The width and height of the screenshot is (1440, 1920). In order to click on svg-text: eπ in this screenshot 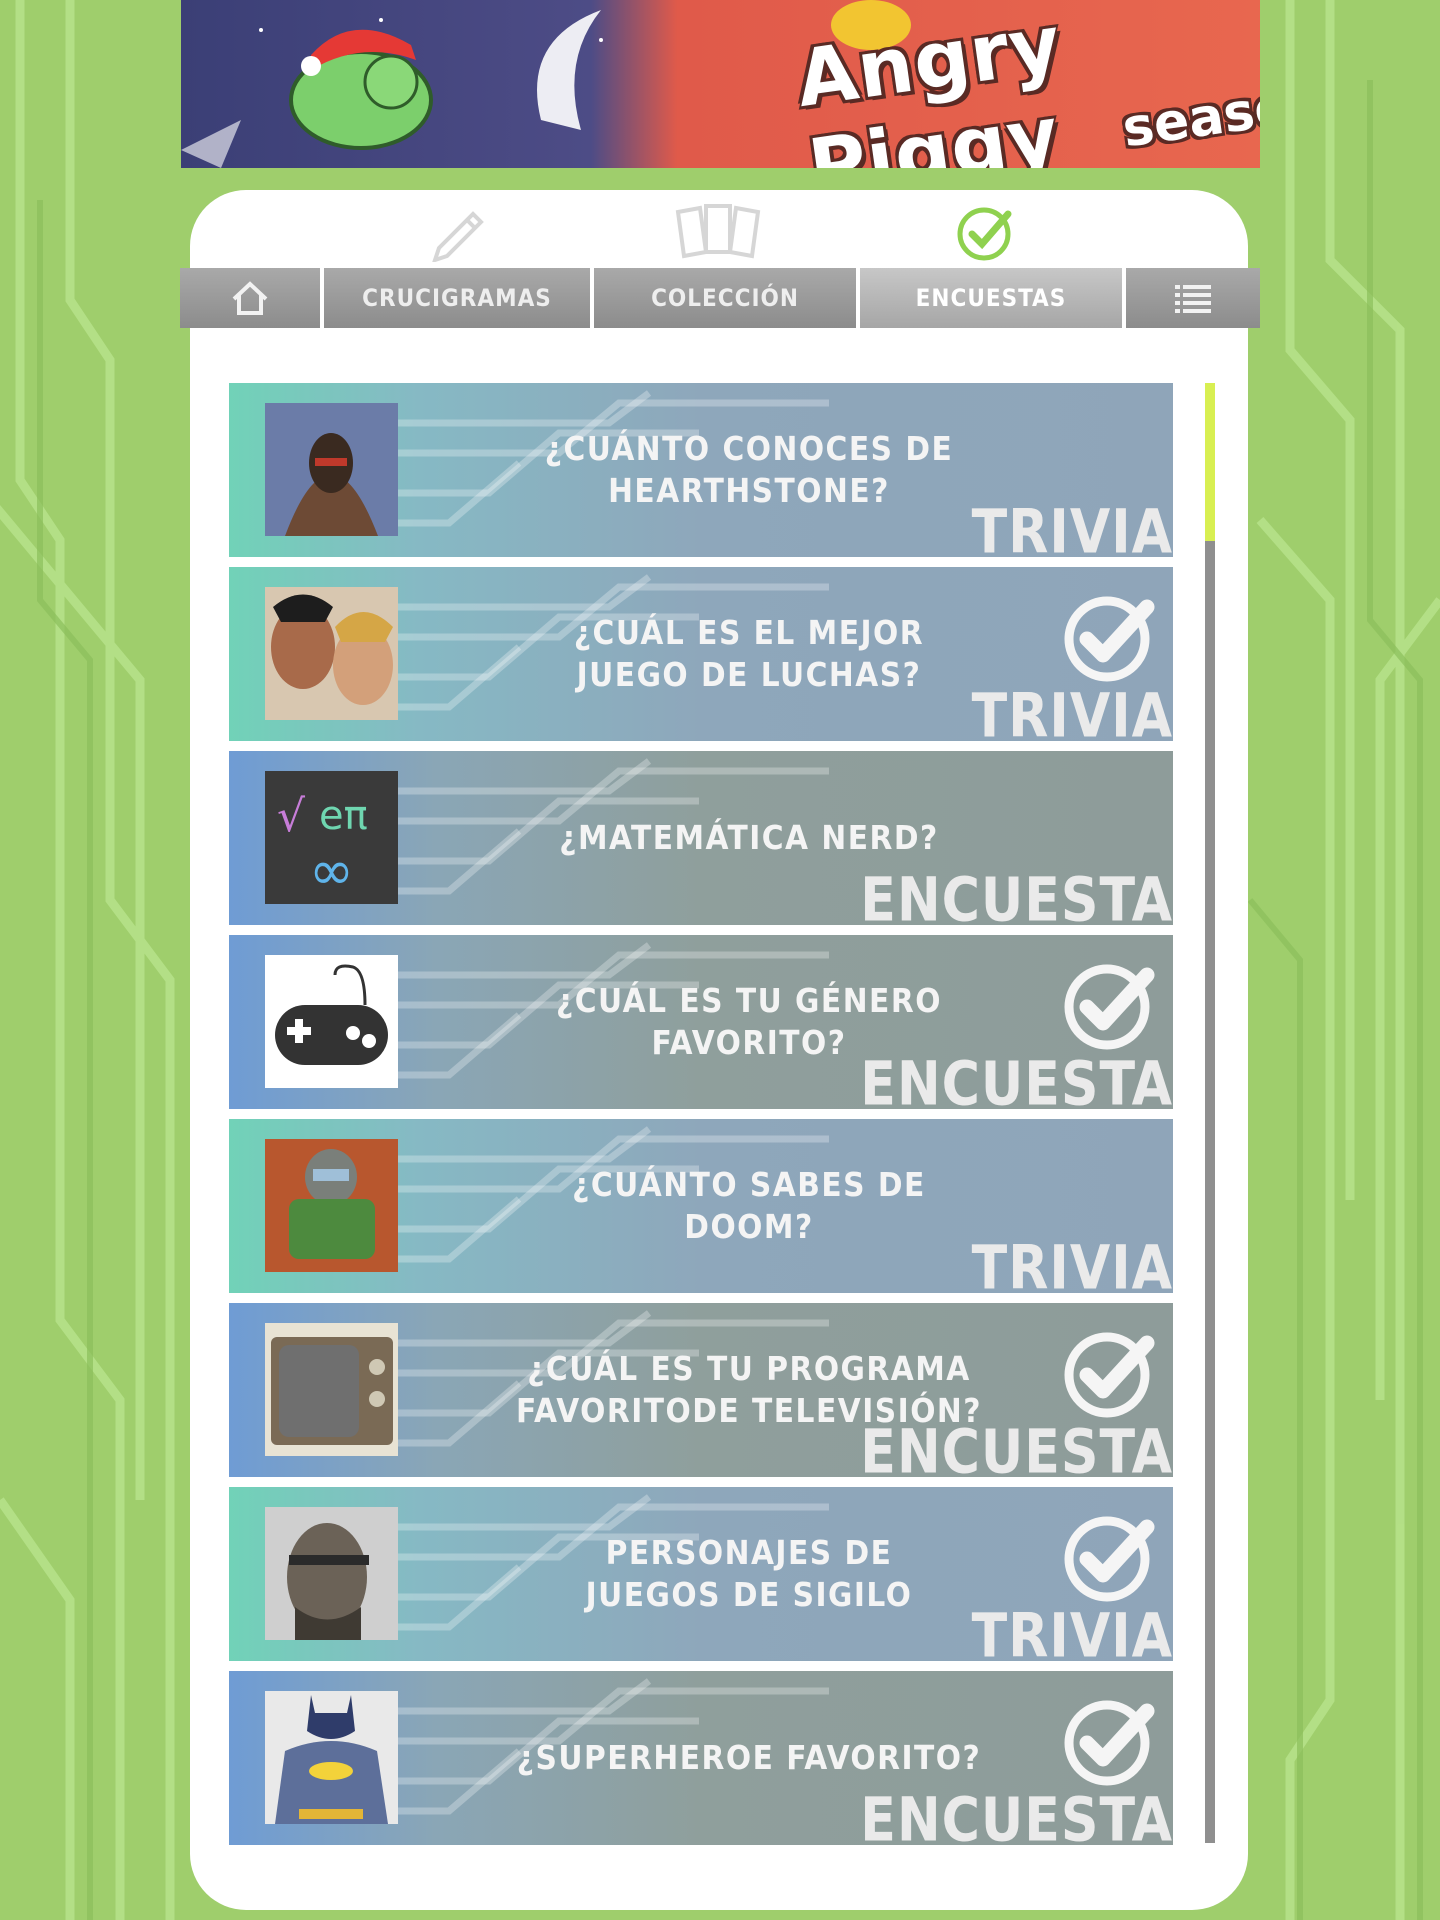, I will do `click(343, 816)`.